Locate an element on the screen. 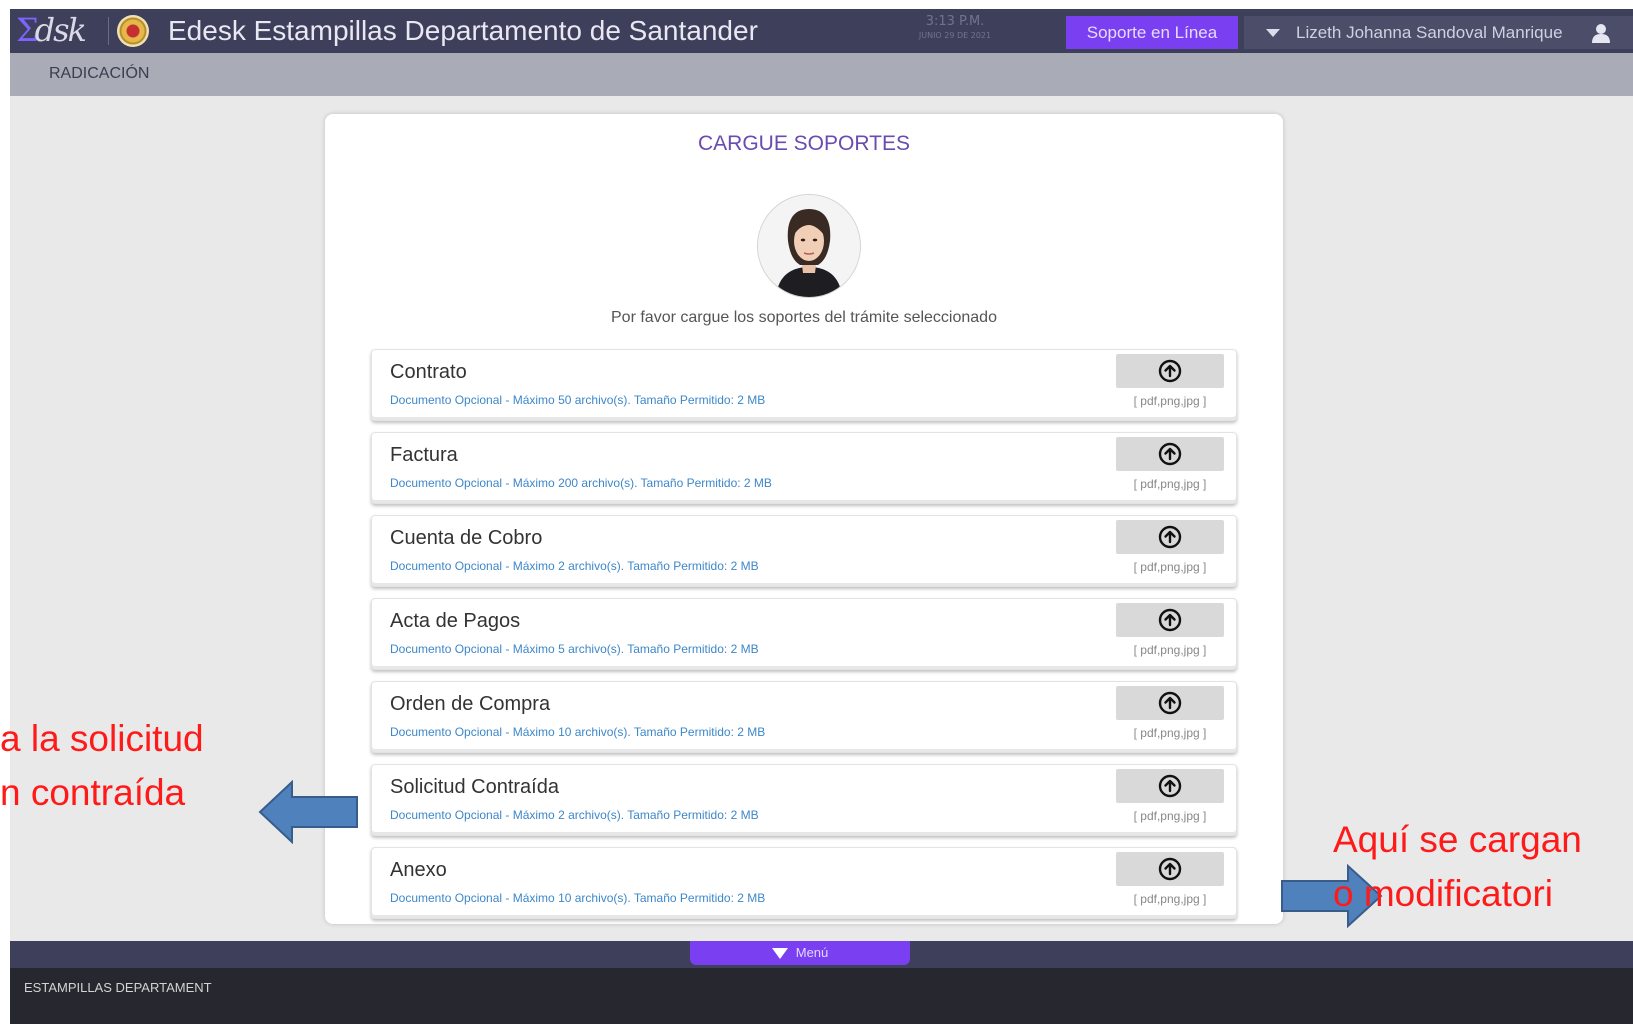 Image resolution: width=1633 pixels, height=1024 pixels. user-icon is located at coordinates (1601, 33).